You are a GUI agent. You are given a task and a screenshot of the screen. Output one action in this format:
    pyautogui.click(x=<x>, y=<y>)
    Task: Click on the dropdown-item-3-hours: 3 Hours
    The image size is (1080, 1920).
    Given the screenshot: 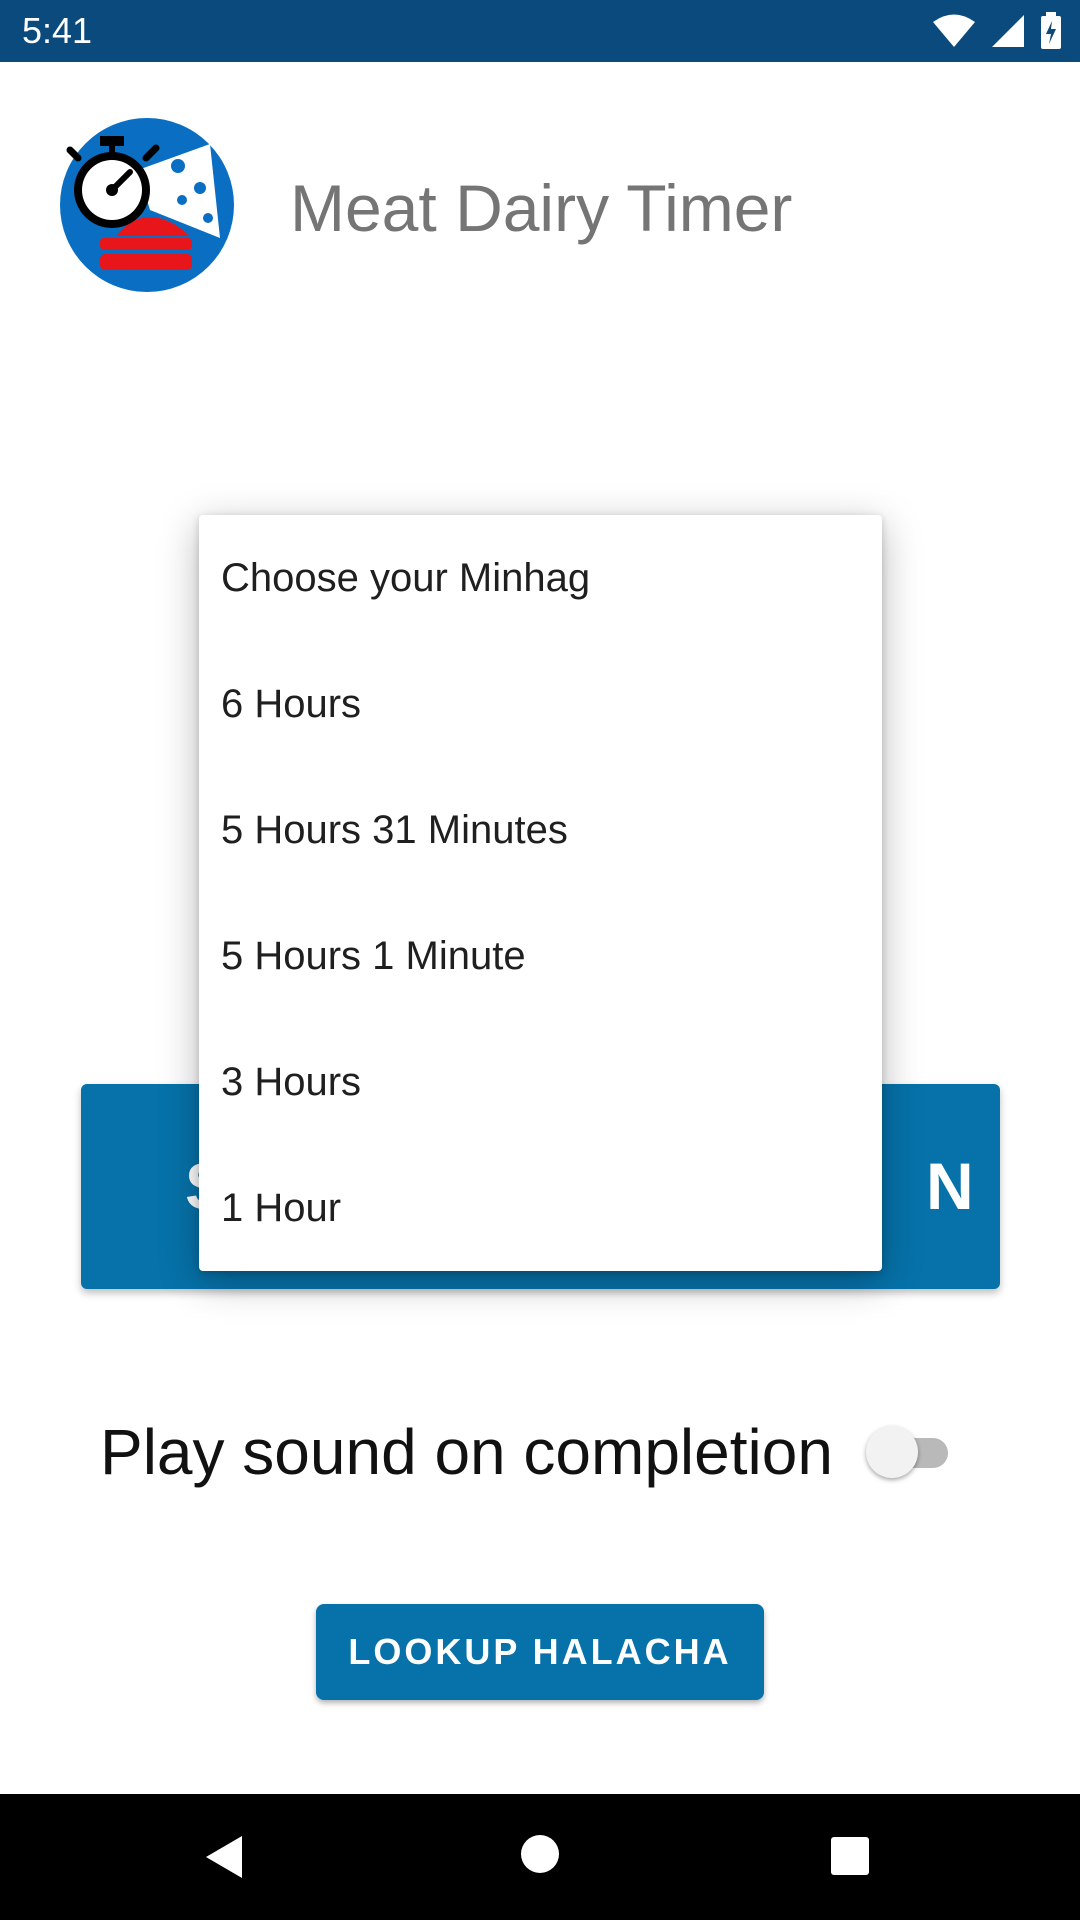 What is the action you would take?
    pyautogui.click(x=546, y=1082)
    